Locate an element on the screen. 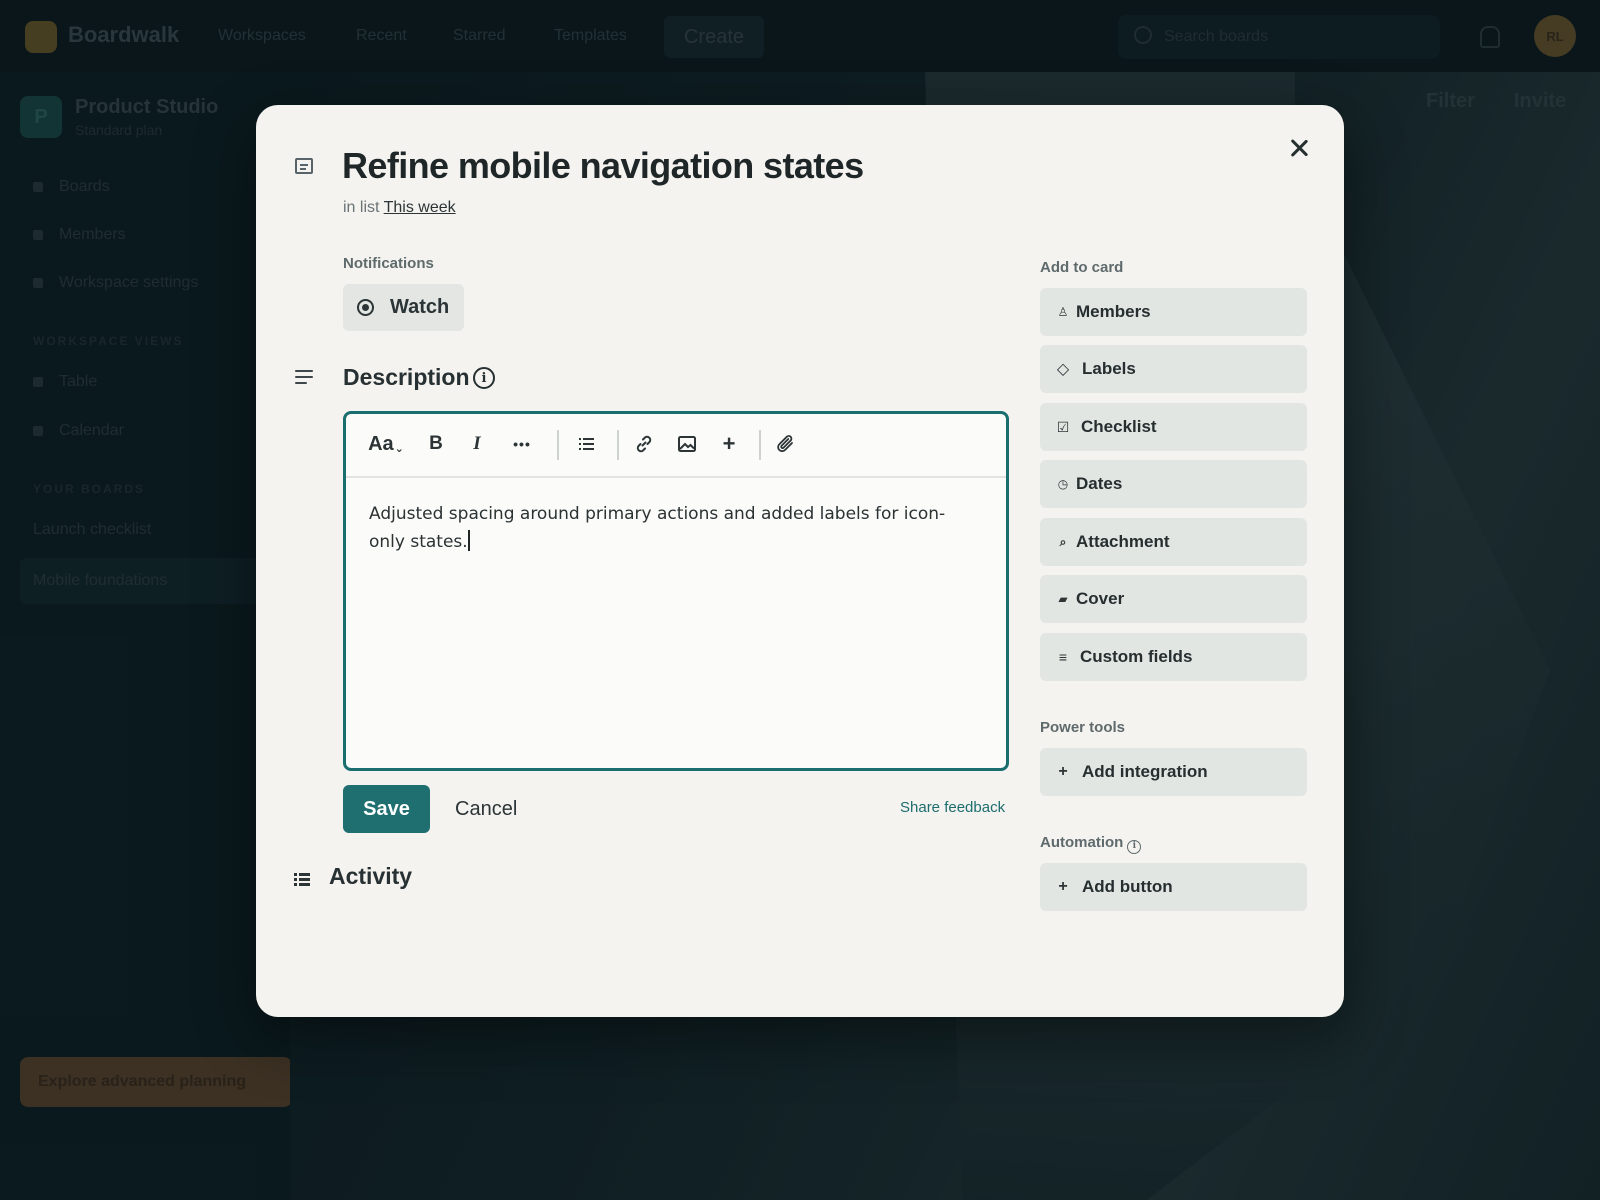 This screenshot has width=1600, height=1200. close-icon is located at coordinates (1299, 148).